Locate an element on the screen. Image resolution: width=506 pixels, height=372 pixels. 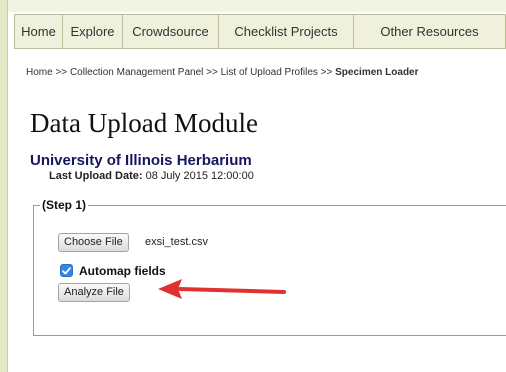
nav-explore: Explore is located at coordinates (93, 31).